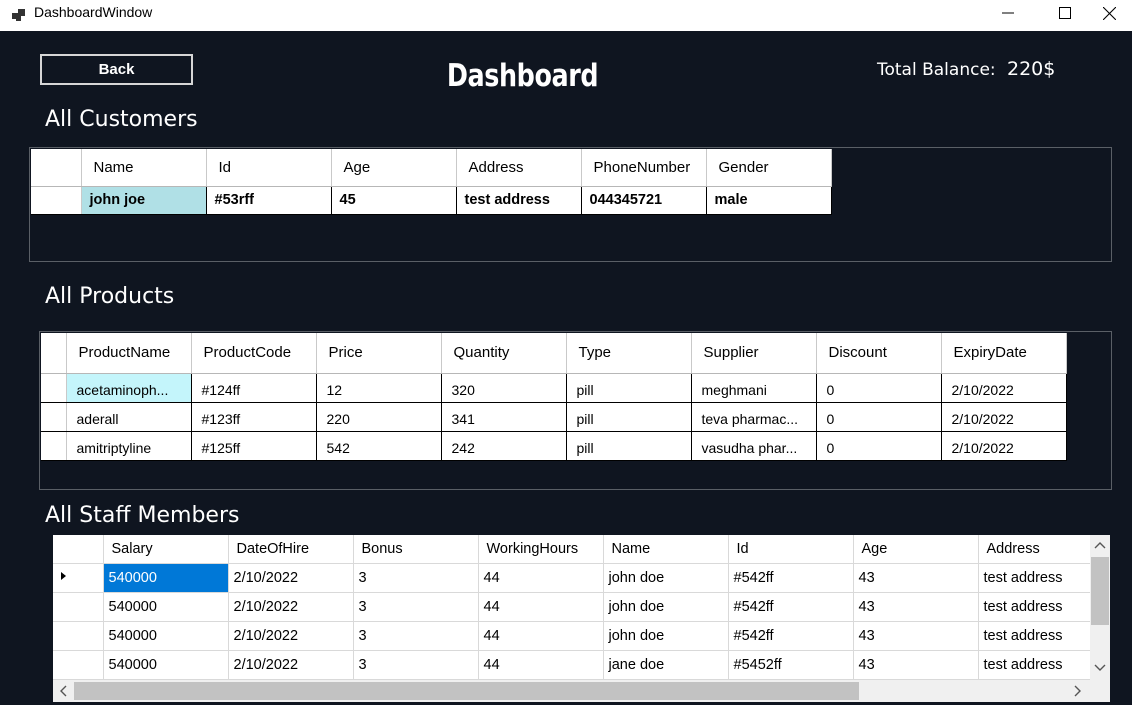 Image resolution: width=1132 pixels, height=705 pixels. I want to click on table-cell: 044345721, so click(643, 200).